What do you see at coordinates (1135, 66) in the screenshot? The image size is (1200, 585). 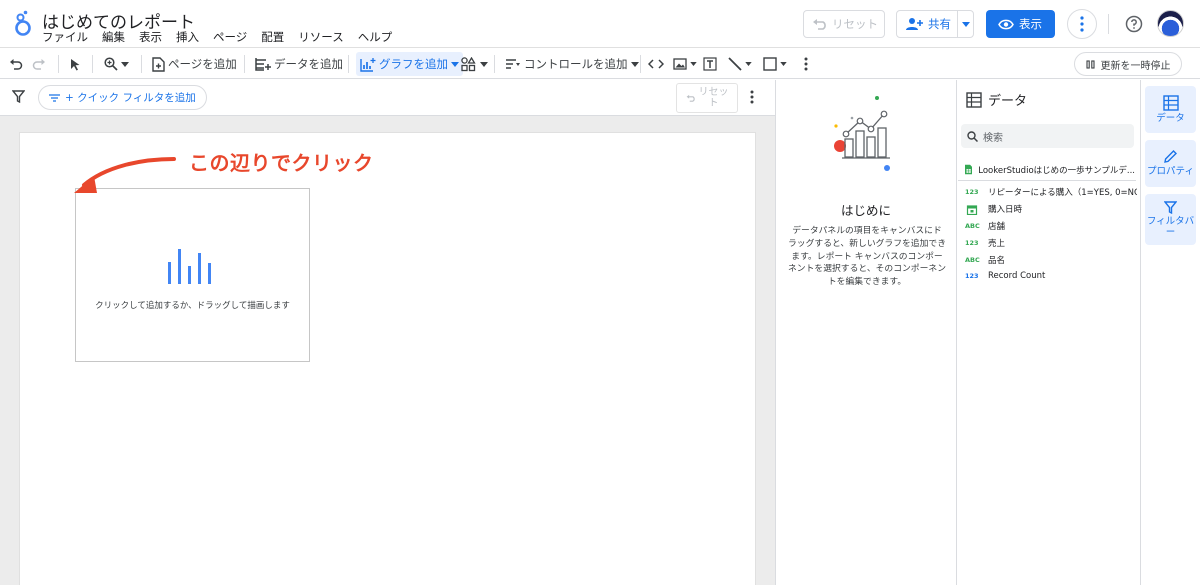 I see `pause-updates-label: 更新を一時停止` at bounding box center [1135, 66].